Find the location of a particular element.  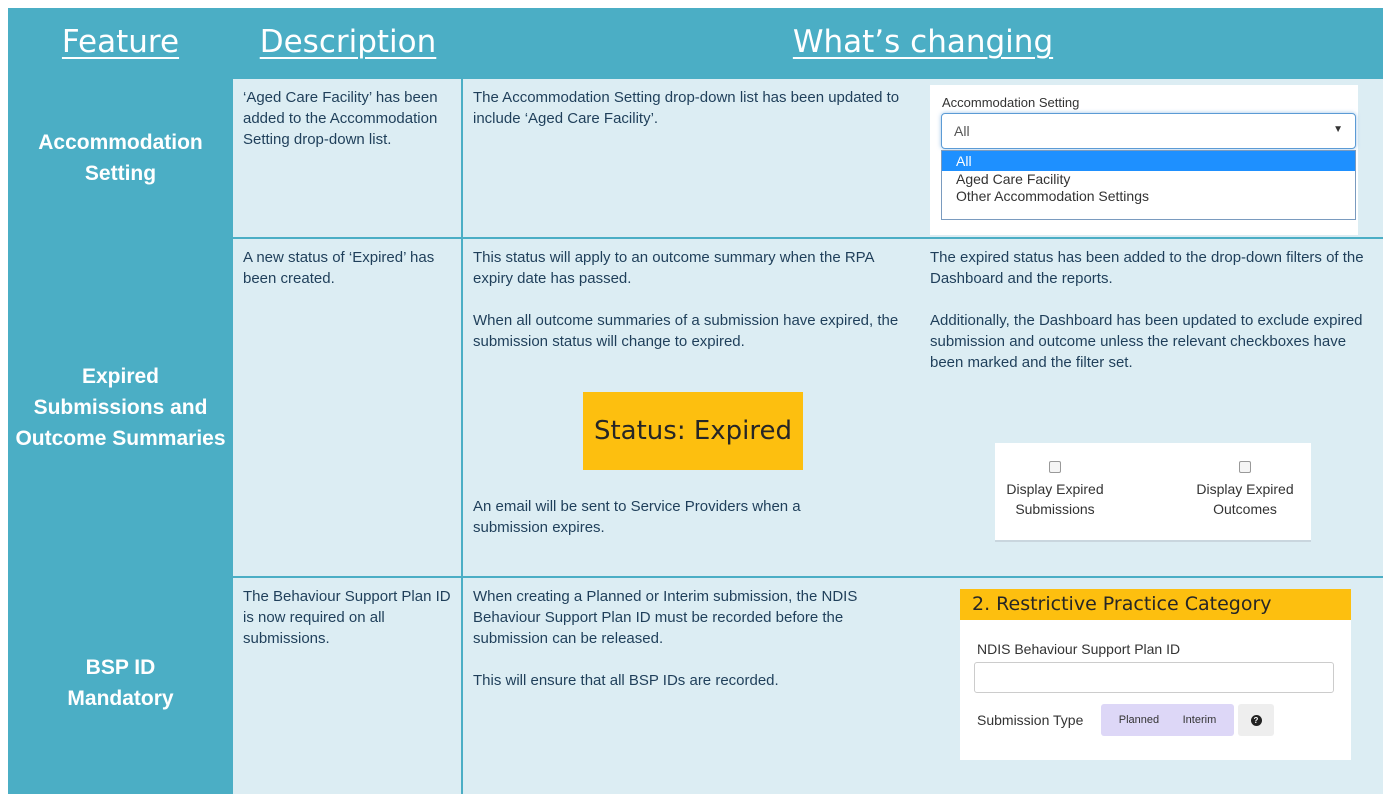

submission-type-interim: Interim is located at coordinates (1200, 720).